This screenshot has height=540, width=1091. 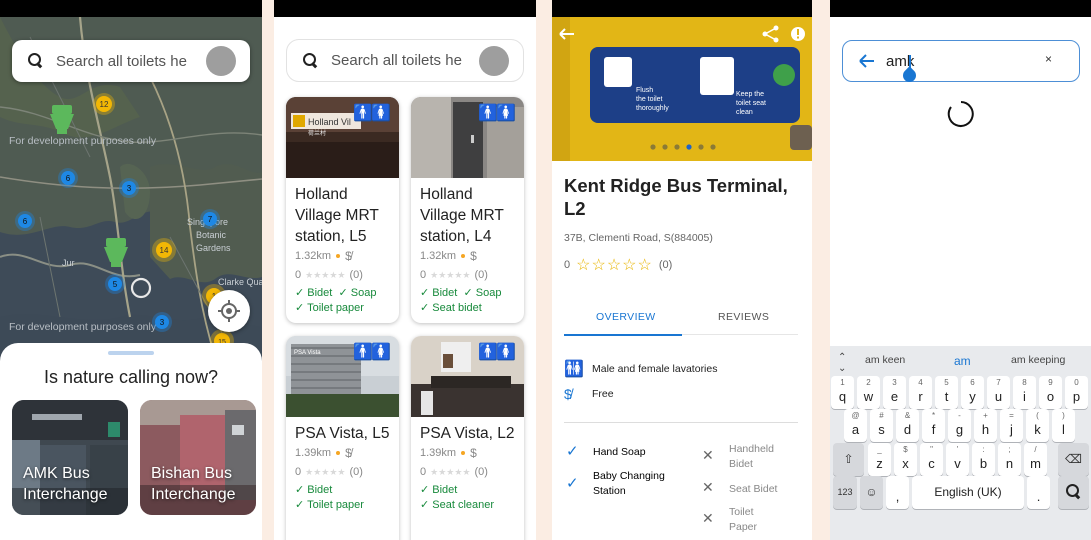 I want to click on sign-text: clean, so click(x=744, y=112).